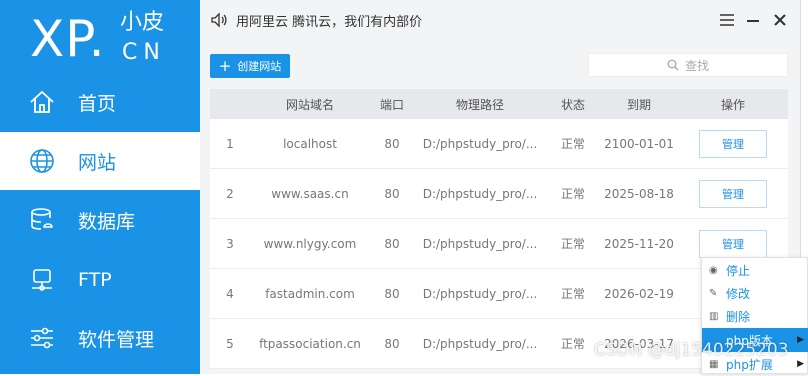 This screenshot has height=376, width=808. Describe the element at coordinates (755, 270) in the screenshot. I see `menu-item-stop: ◉ 停止` at that location.